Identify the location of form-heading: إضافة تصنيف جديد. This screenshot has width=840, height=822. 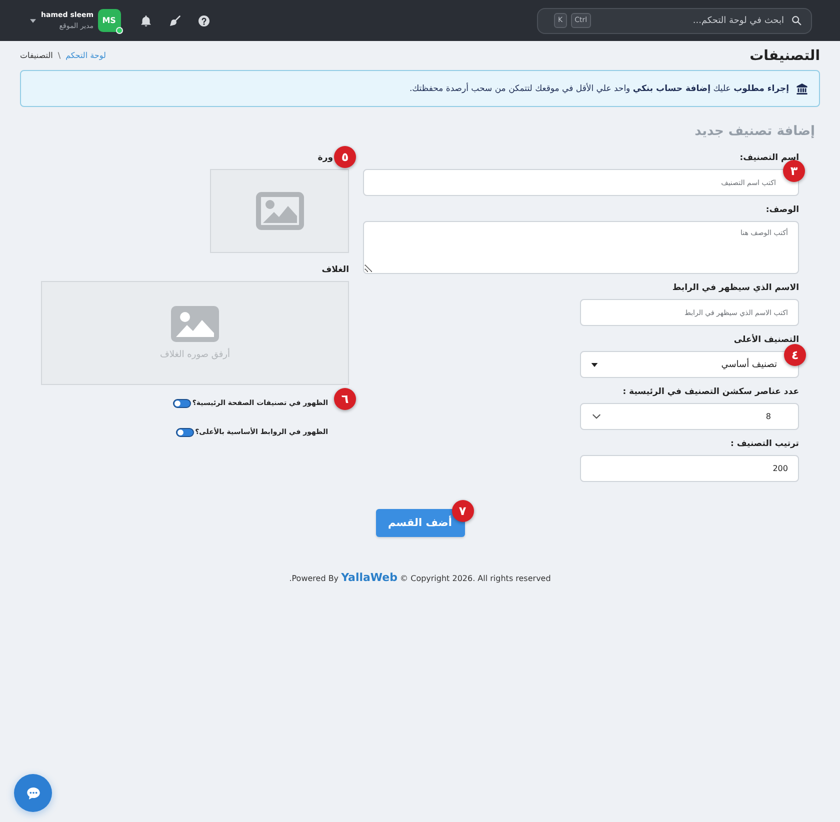
(754, 132).